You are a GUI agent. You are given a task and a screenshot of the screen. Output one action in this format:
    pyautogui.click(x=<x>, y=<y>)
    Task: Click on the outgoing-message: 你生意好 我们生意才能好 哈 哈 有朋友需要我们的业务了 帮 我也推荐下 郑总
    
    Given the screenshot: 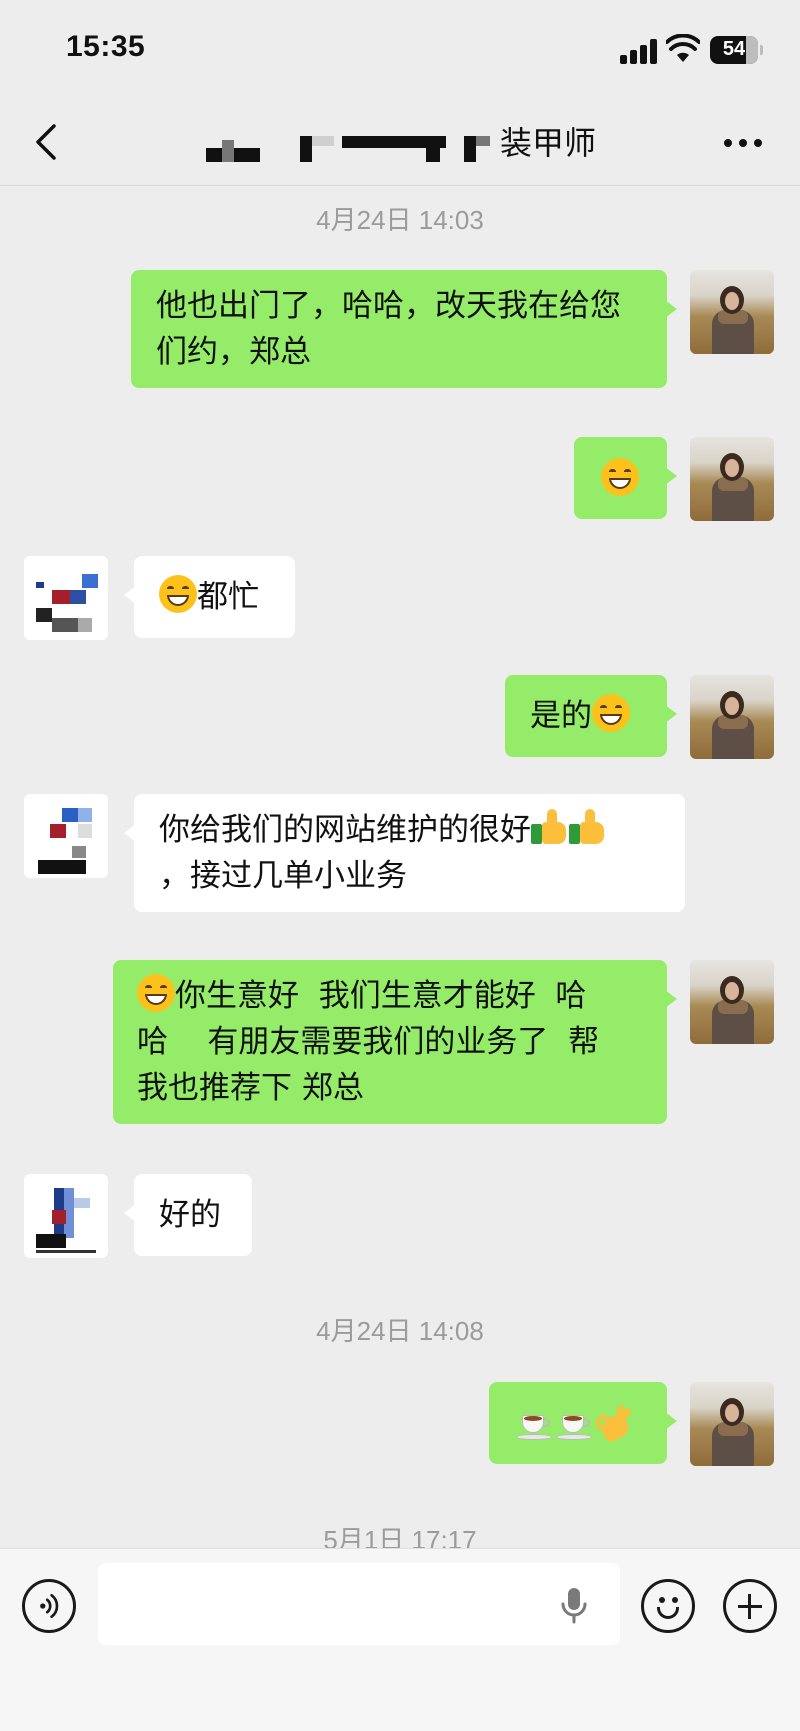 What is the action you would take?
    pyautogui.click(x=395, y=1042)
    